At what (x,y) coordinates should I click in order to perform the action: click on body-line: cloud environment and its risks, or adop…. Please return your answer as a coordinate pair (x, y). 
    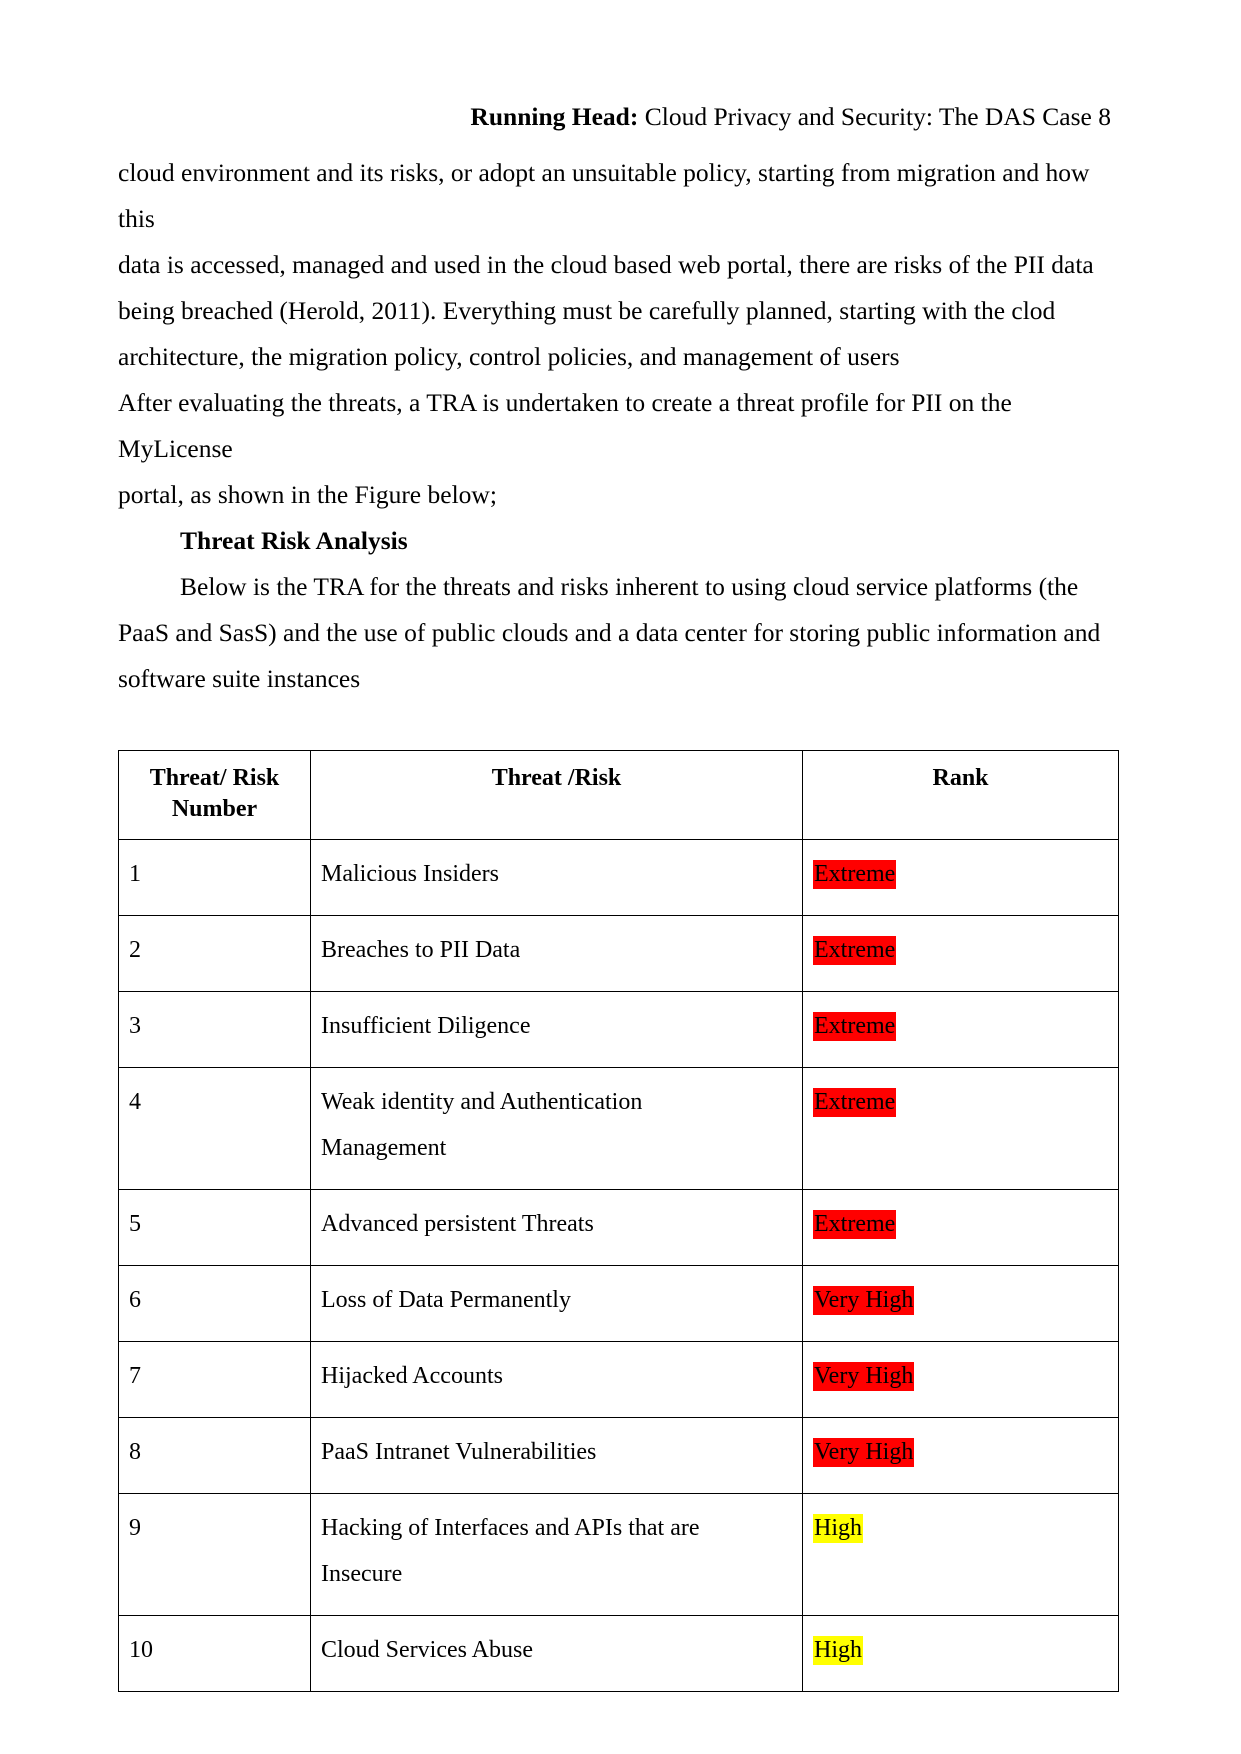
    Looking at the image, I should click on (607, 195).